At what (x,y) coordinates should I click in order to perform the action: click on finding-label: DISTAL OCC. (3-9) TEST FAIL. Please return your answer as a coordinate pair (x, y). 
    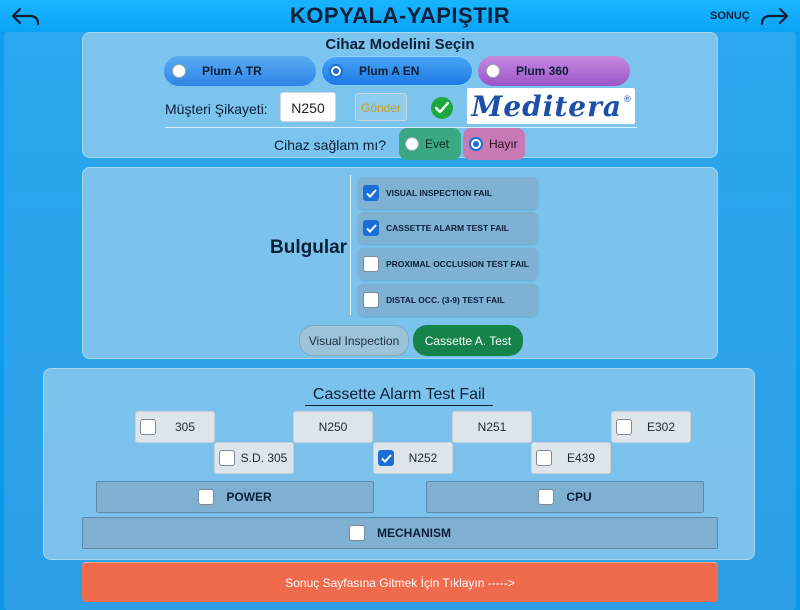
    Looking at the image, I should click on (445, 300).